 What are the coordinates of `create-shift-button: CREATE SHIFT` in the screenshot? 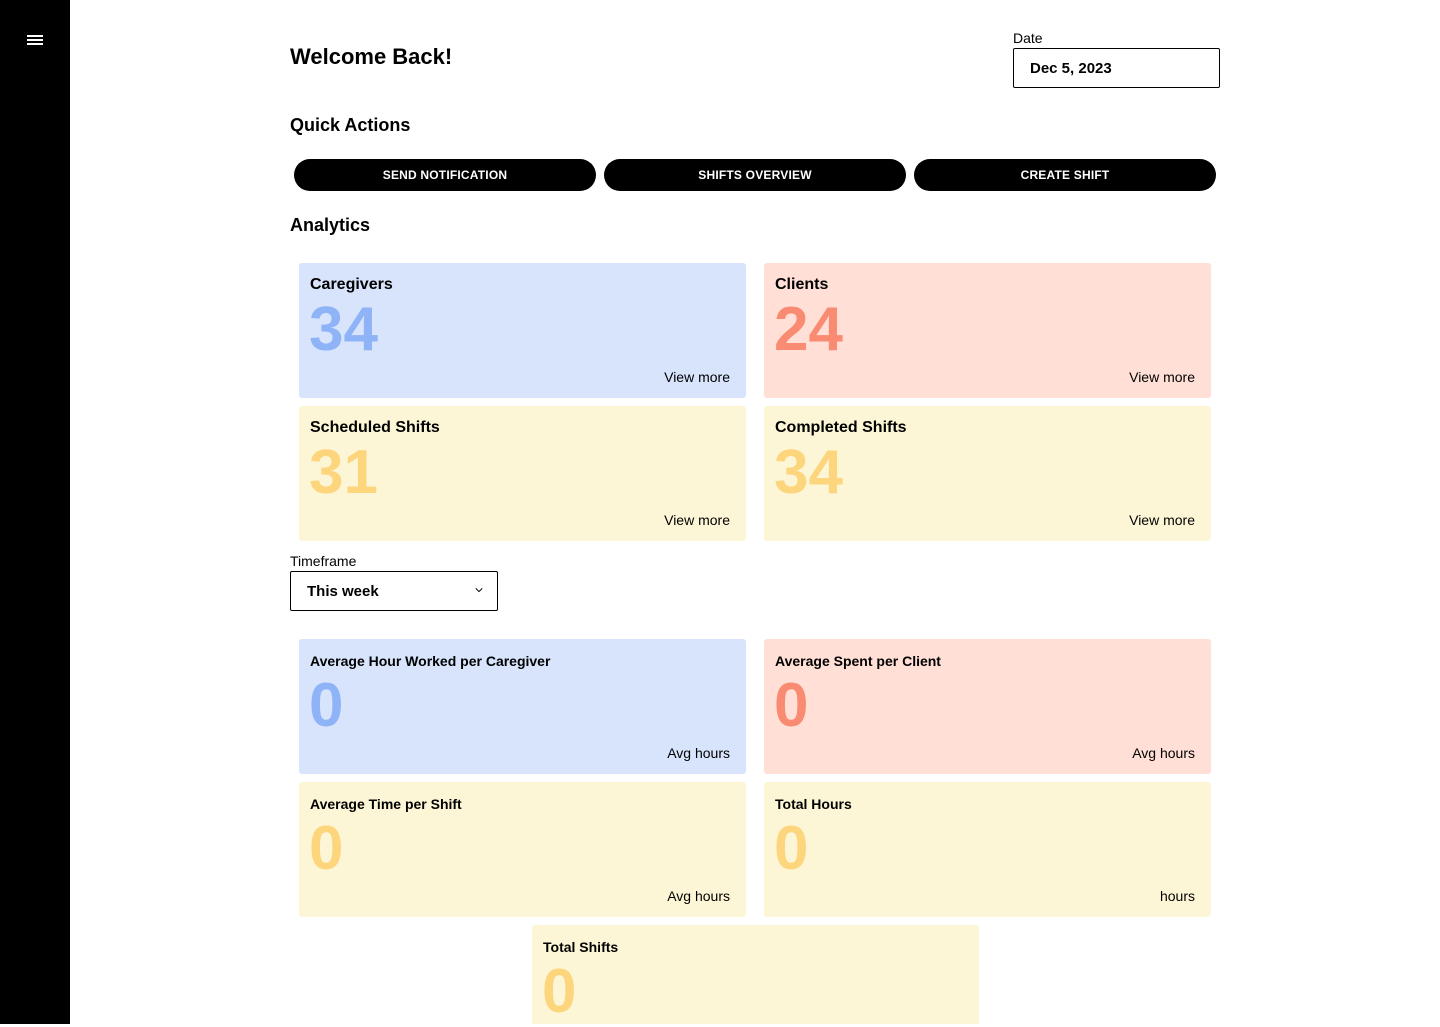 It's located at (1065, 175).